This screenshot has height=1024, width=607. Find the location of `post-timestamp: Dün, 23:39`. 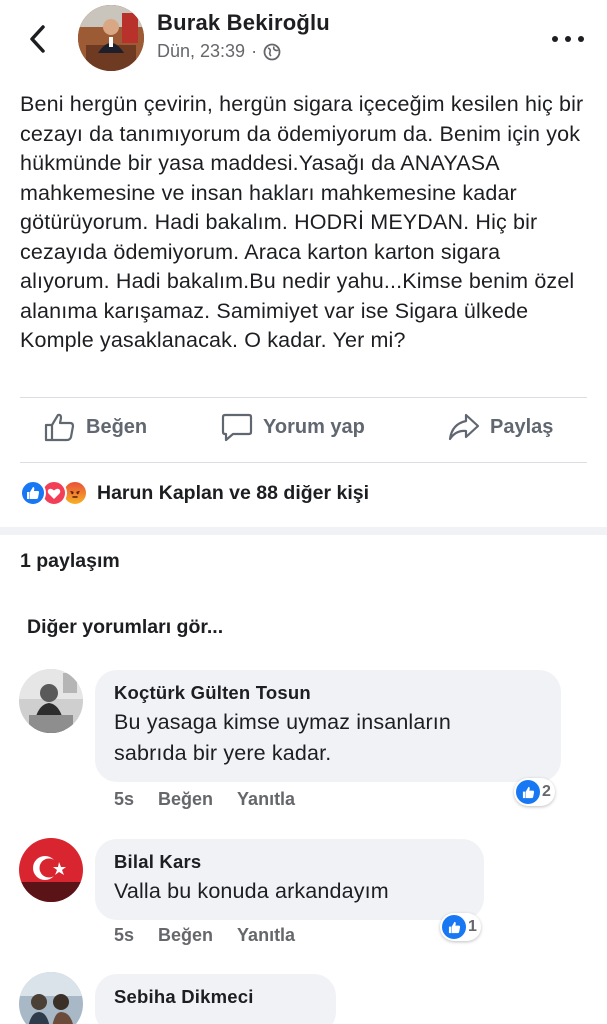

post-timestamp: Dün, 23:39 is located at coordinates (201, 51).